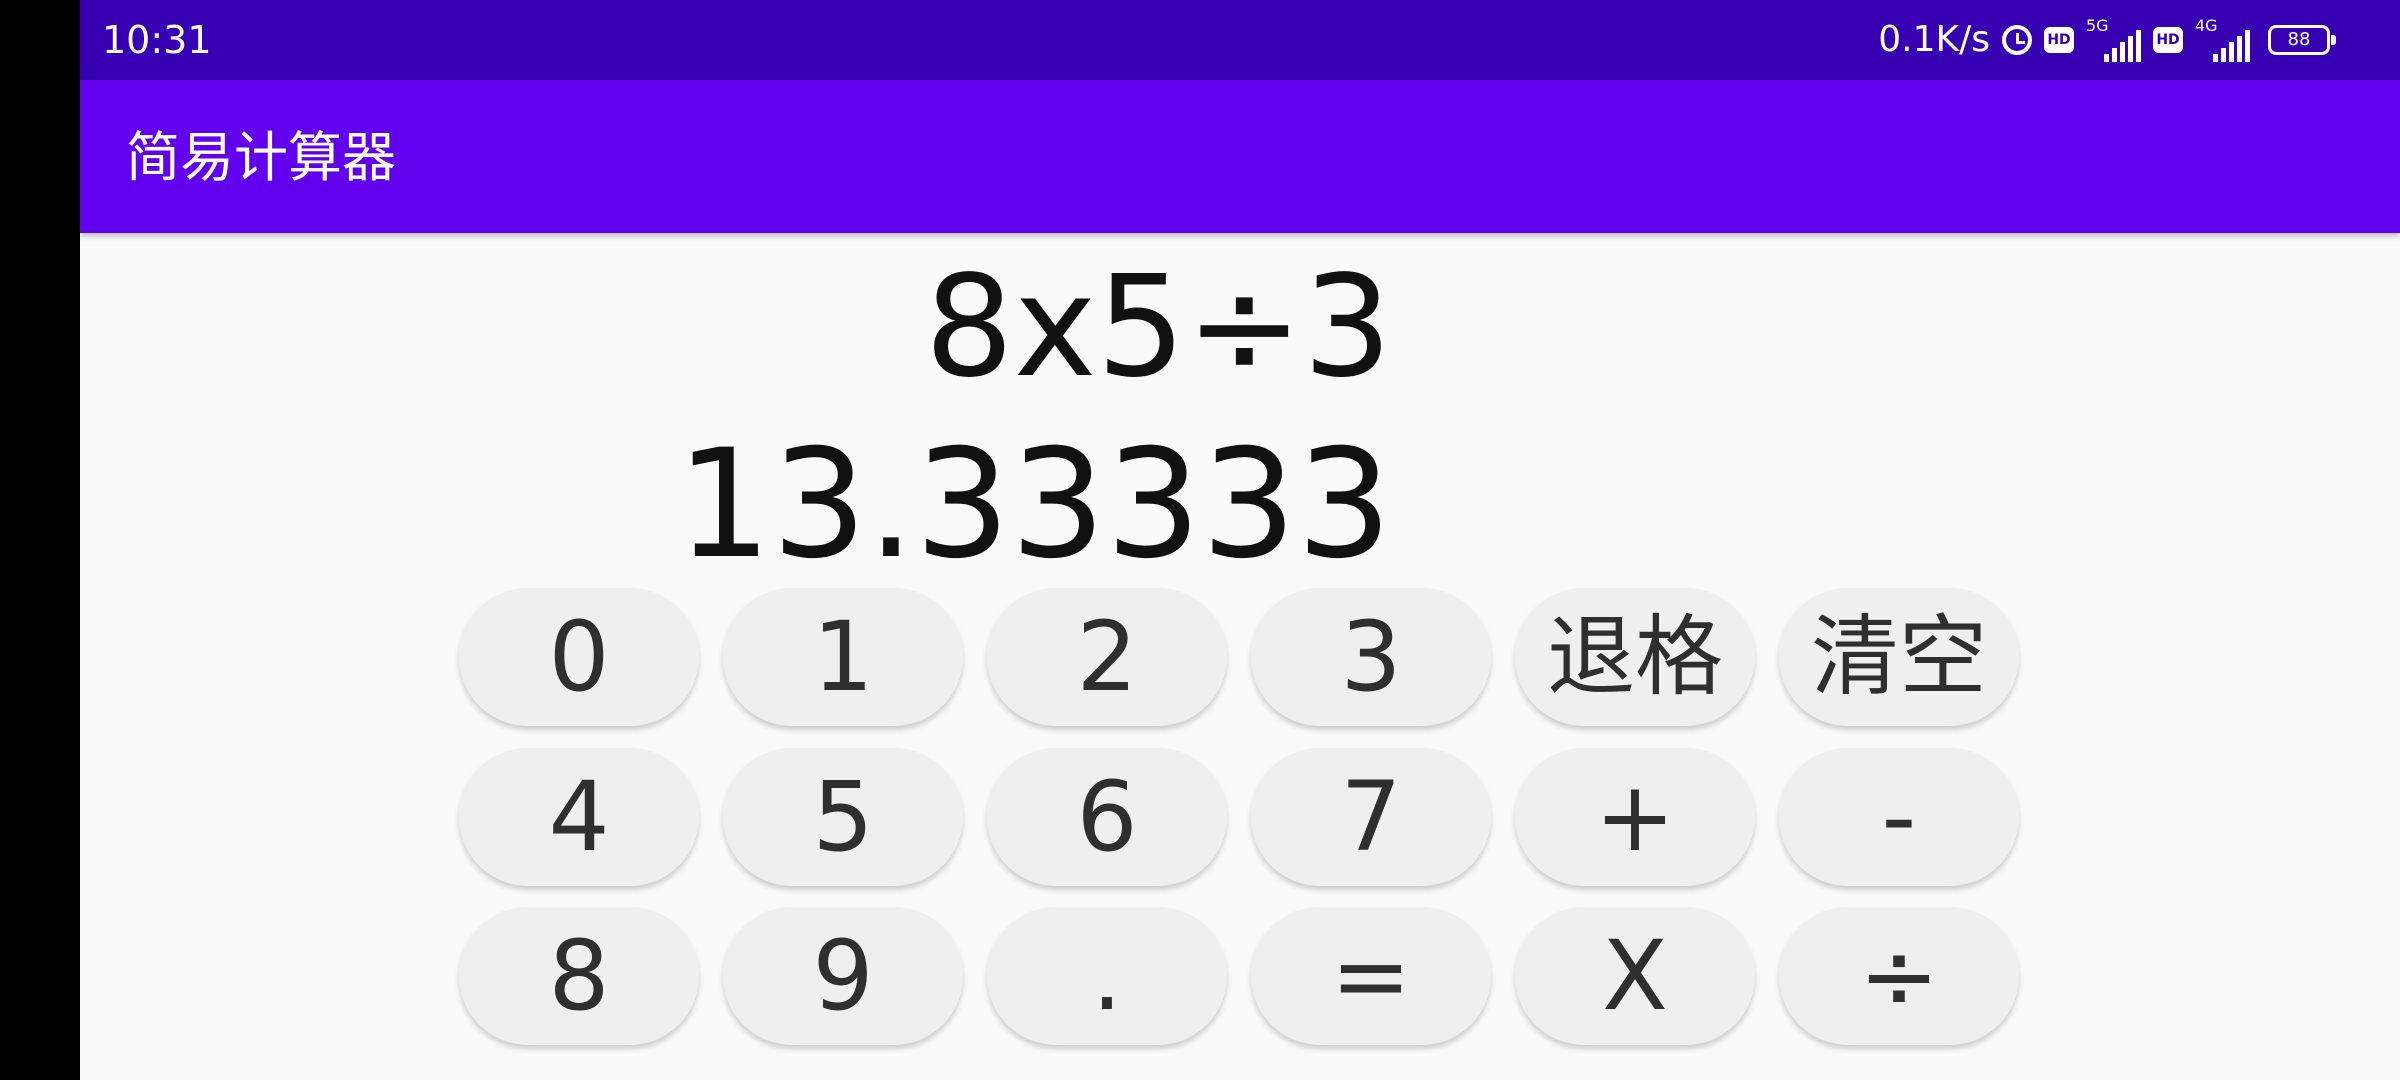  I want to click on key-7: 7, so click(1371, 817).